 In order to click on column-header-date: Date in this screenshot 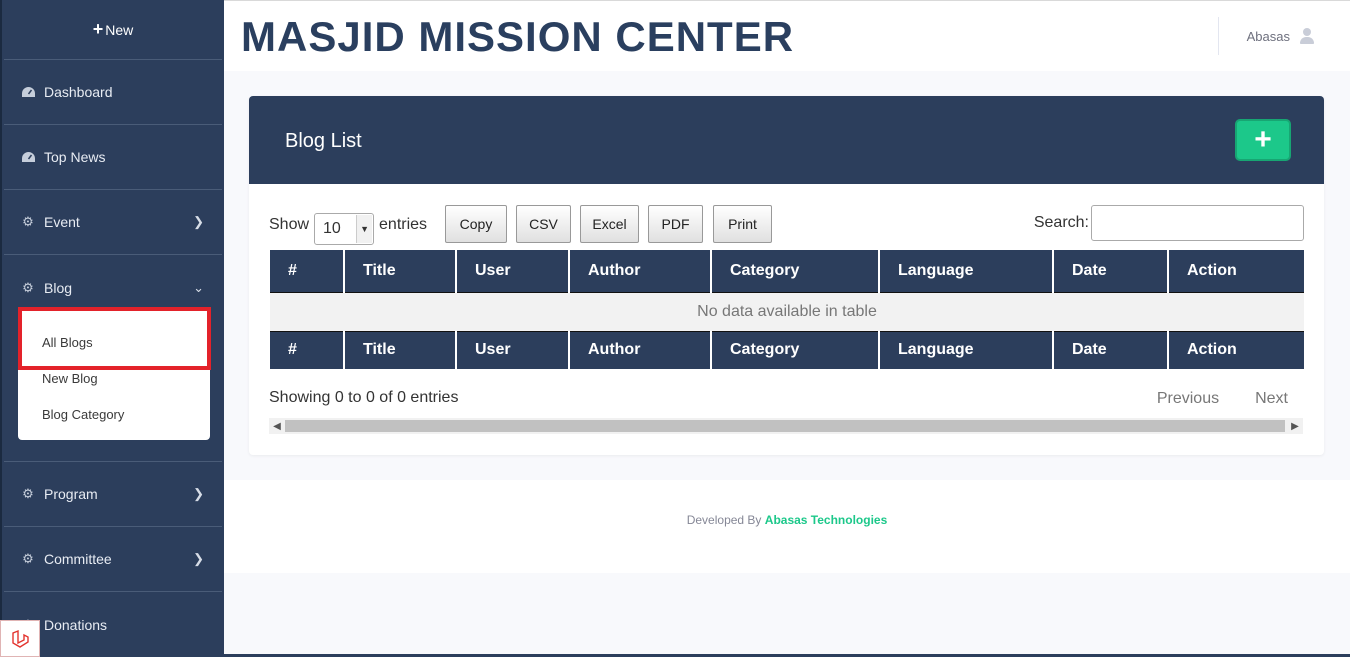, I will do `click(1111, 271)`.